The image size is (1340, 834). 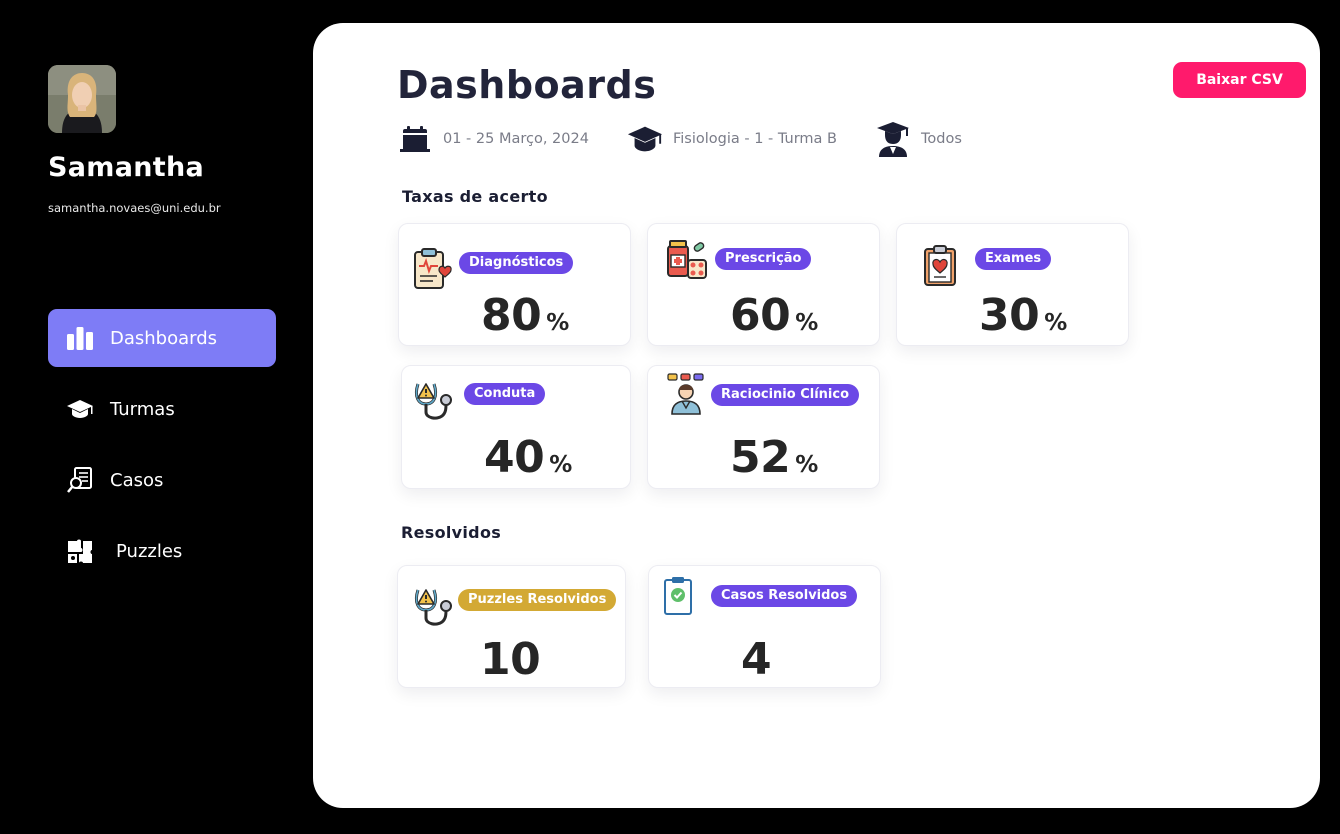 What do you see at coordinates (528, 457) in the screenshot?
I see `accuracy-value: 40%` at bounding box center [528, 457].